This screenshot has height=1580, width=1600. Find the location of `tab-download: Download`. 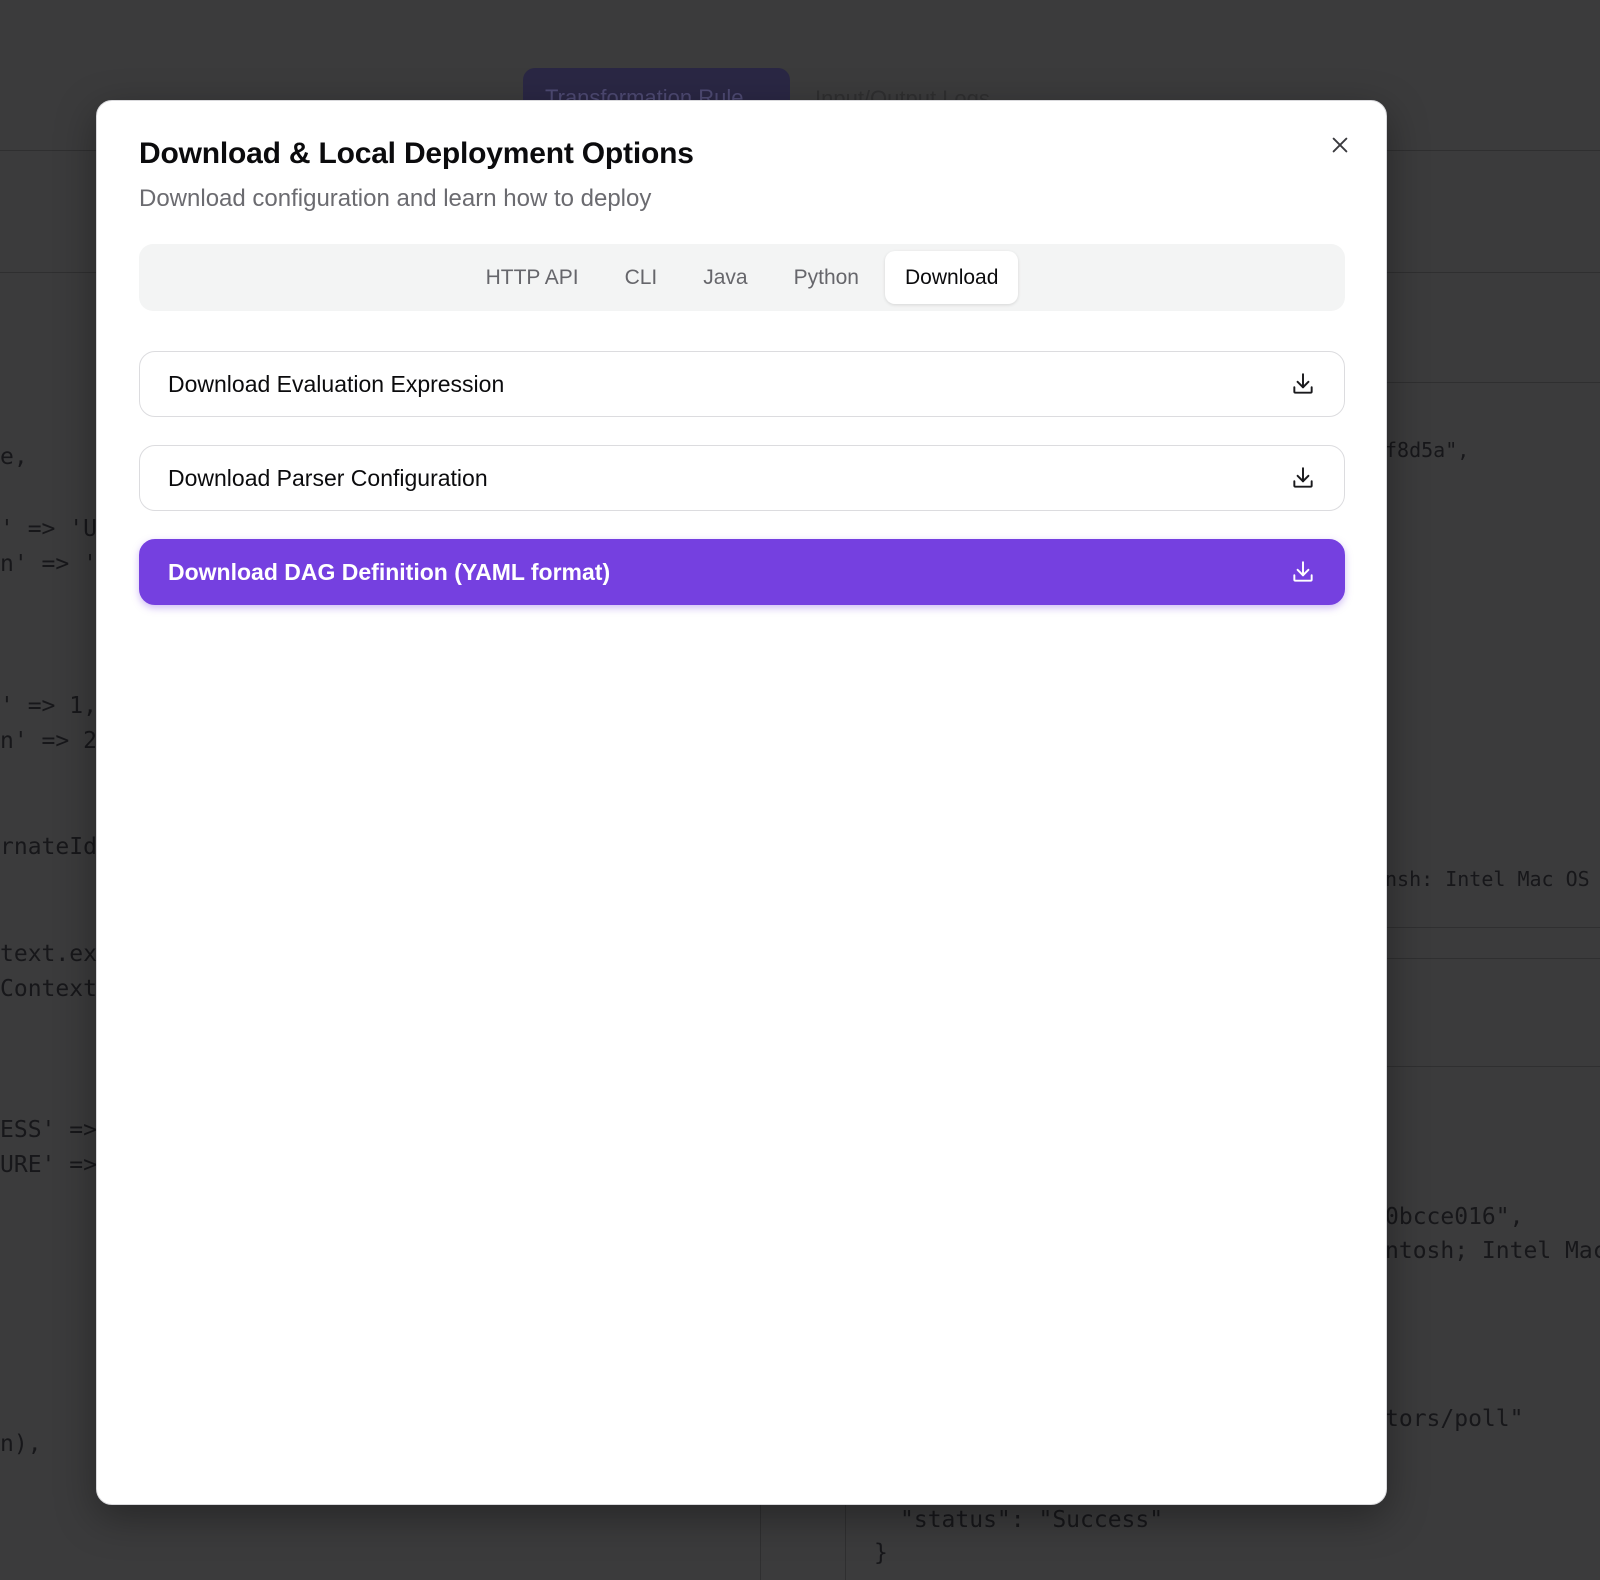

tab-download: Download is located at coordinates (952, 277).